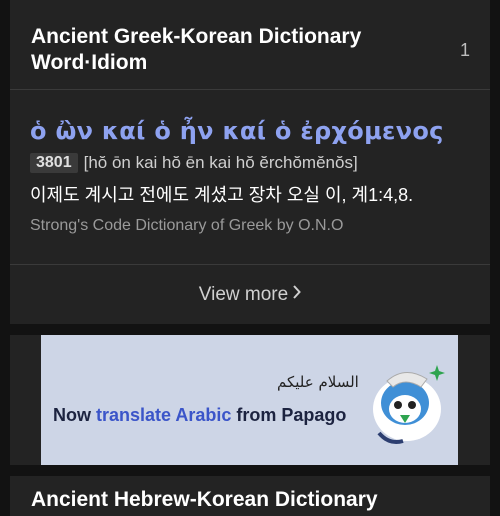 This screenshot has width=500, height=516. I want to click on papago-mascot-icon, so click(409, 404).